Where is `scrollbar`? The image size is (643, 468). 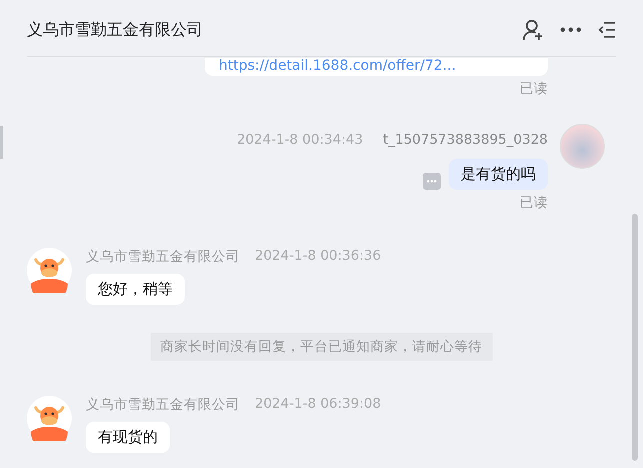 scrollbar is located at coordinates (635, 337).